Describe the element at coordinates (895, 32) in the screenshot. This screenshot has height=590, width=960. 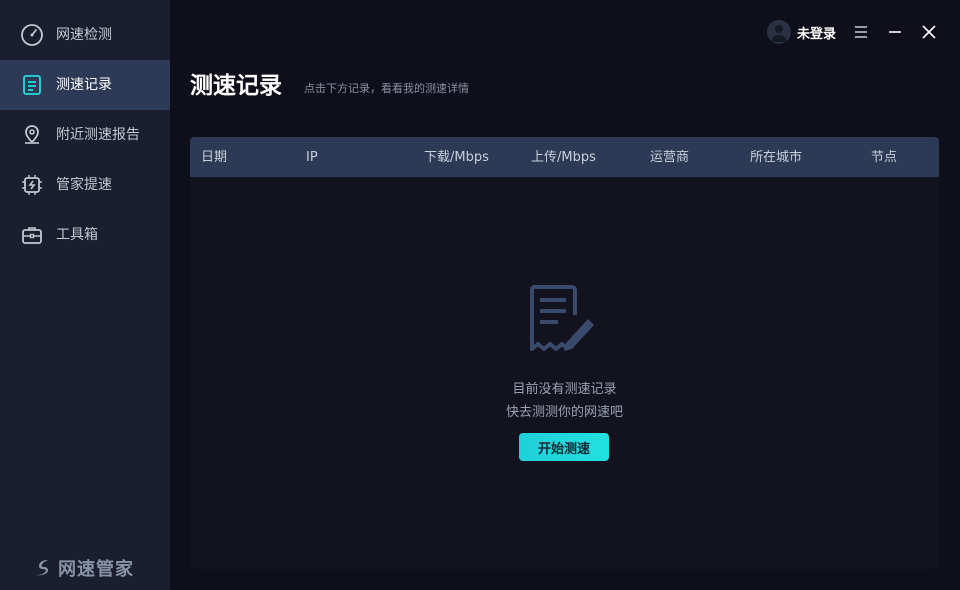
I see `minimize-icon` at that location.